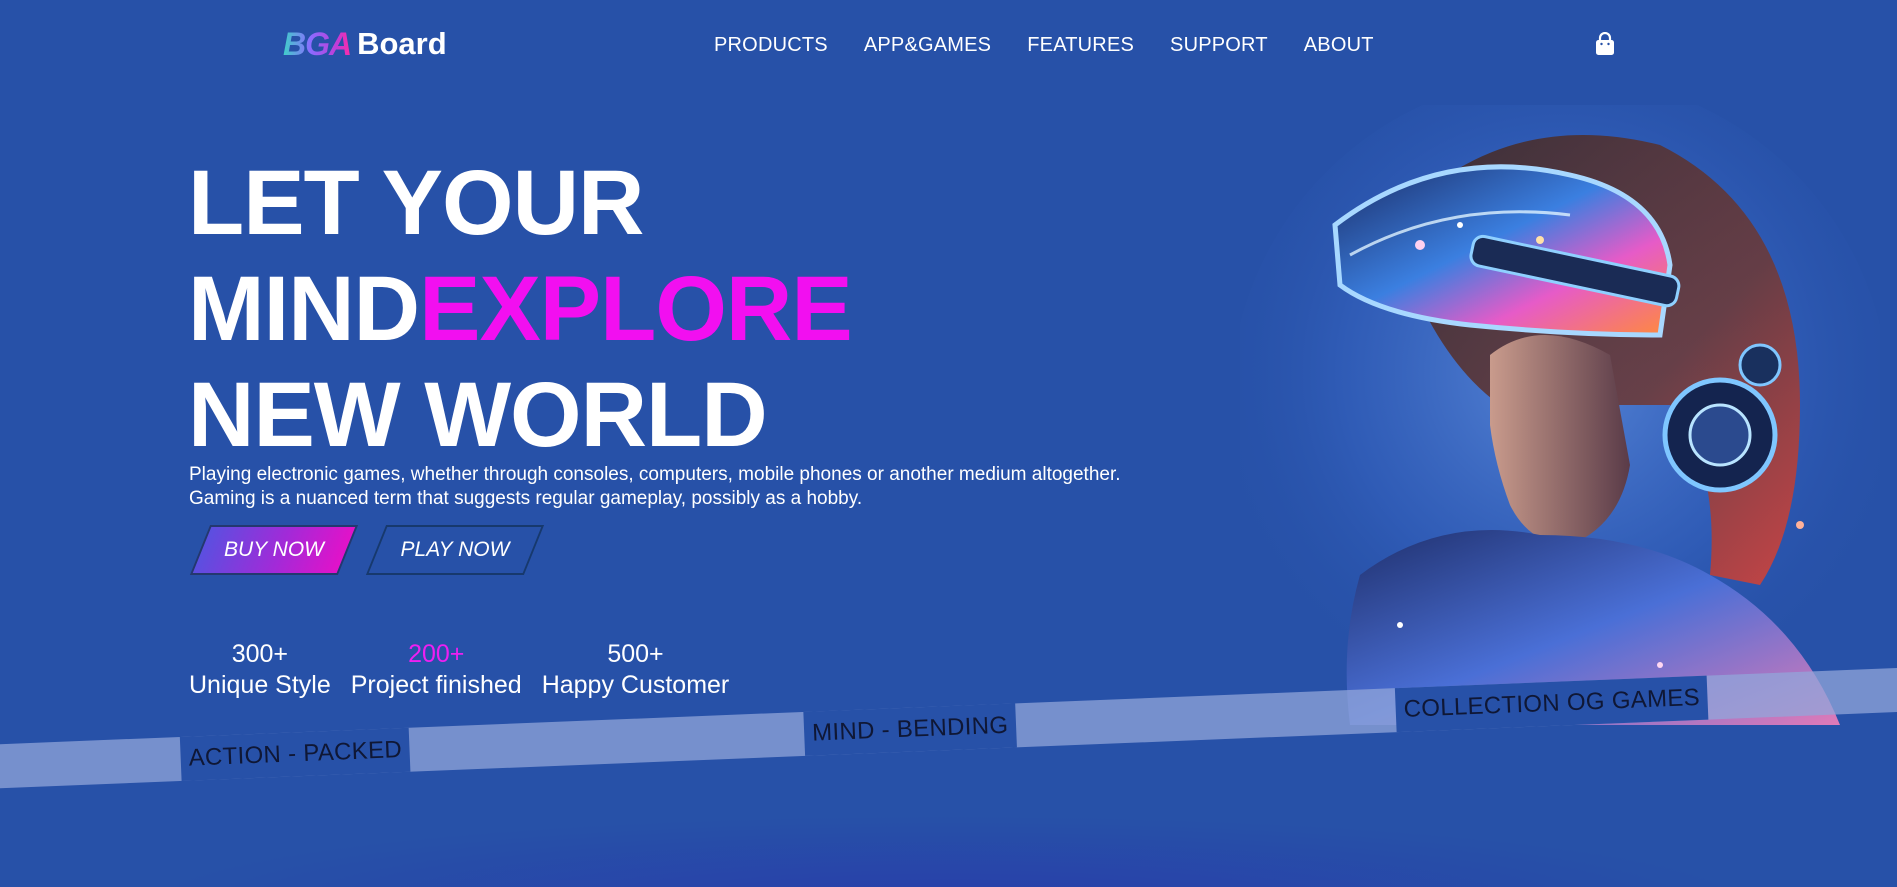  I want to click on brand-logo: BGA Board, so click(365, 44).